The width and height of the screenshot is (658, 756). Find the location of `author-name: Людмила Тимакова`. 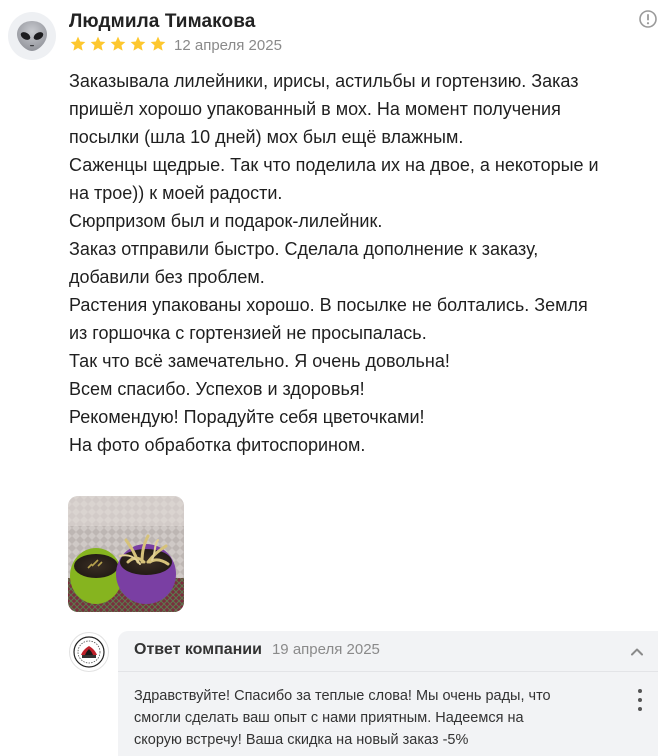

author-name: Людмила Тимакова is located at coordinates (162, 22).